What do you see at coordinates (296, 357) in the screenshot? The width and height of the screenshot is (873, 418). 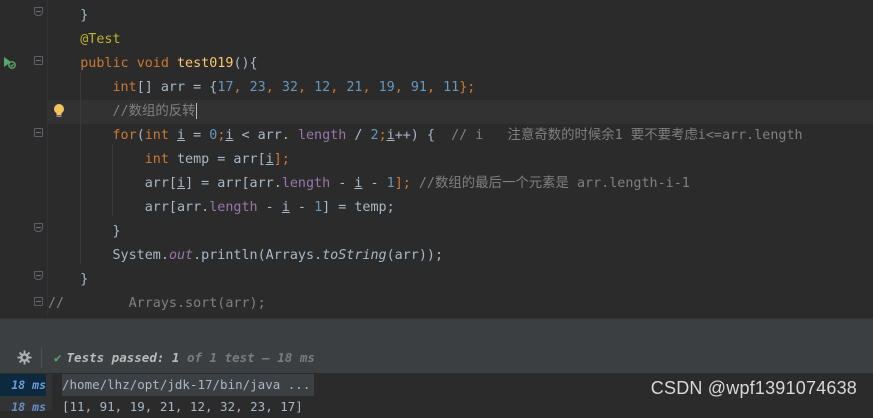 I see `duration: 18 ms` at bounding box center [296, 357].